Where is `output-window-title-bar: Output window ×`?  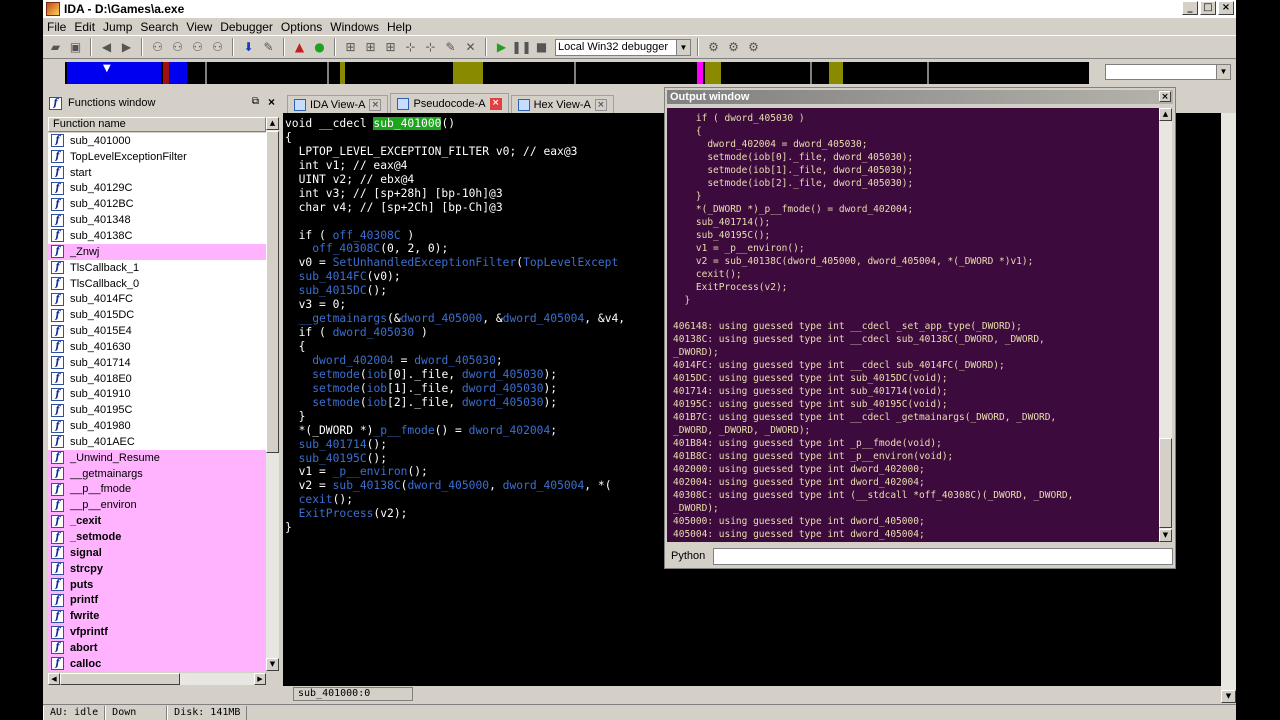
output-window-title-bar: Output window × is located at coordinates (920, 97).